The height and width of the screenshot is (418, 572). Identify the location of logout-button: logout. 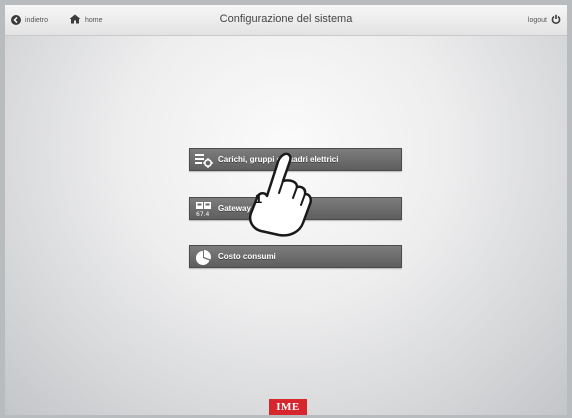
(544, 20).